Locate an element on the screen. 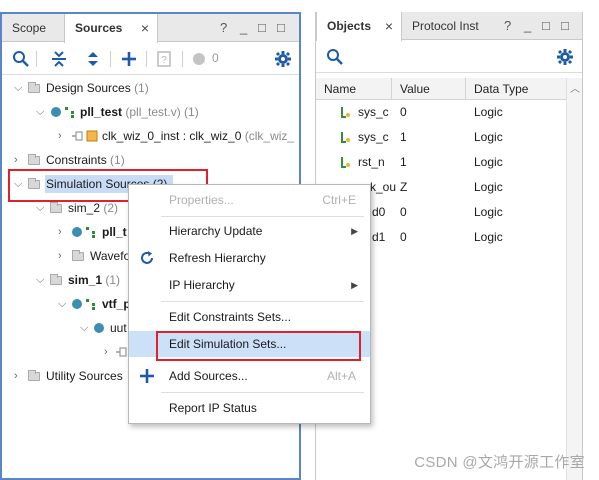 This screenshot has width=599, height=480. table-row: sys_c 0 Logic is located at coordinates (440, 112).